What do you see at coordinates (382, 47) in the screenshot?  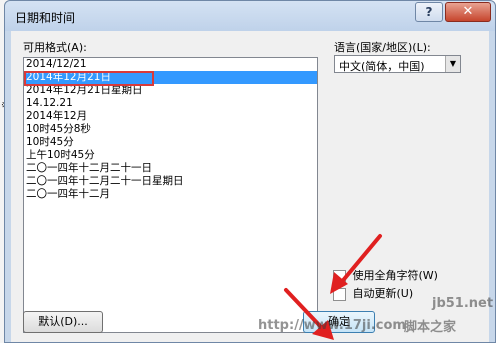 I see `language-label: 语言(国家/地区)(L):` at bounding box center [382, 47].